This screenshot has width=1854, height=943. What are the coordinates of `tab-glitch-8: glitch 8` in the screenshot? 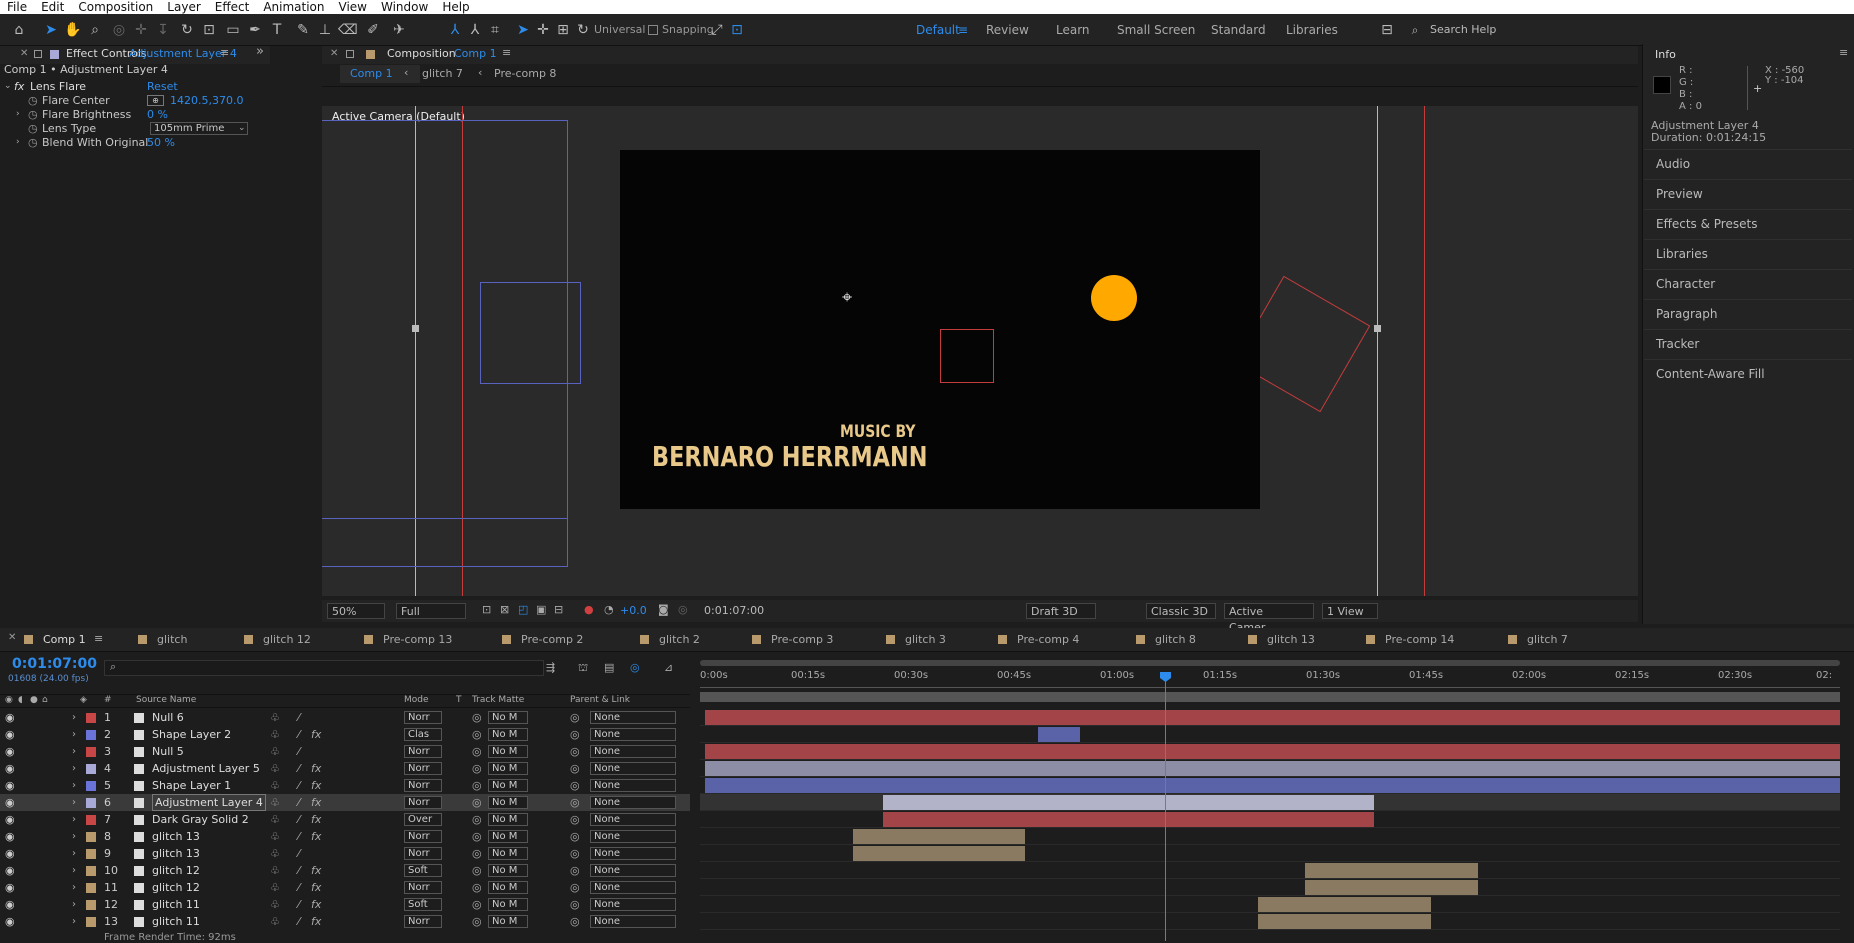 It's located at (1166, 639).